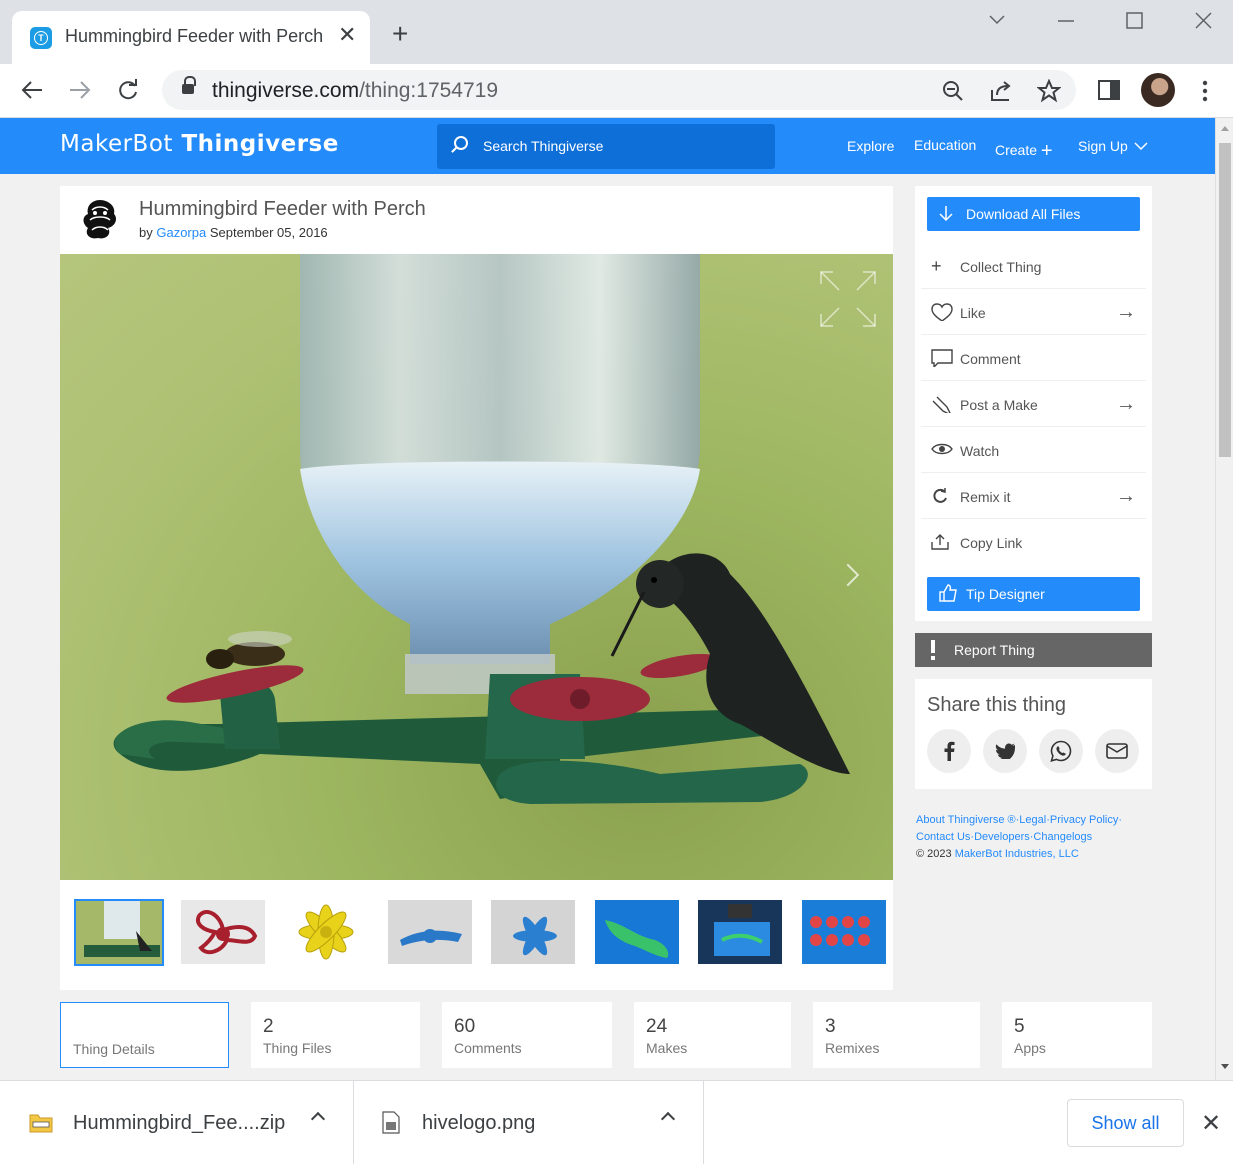  What do you see at coordinates (1224, 599) in the screenshot?
I see `page-scrollbar` at bounding box center [1224, 599].